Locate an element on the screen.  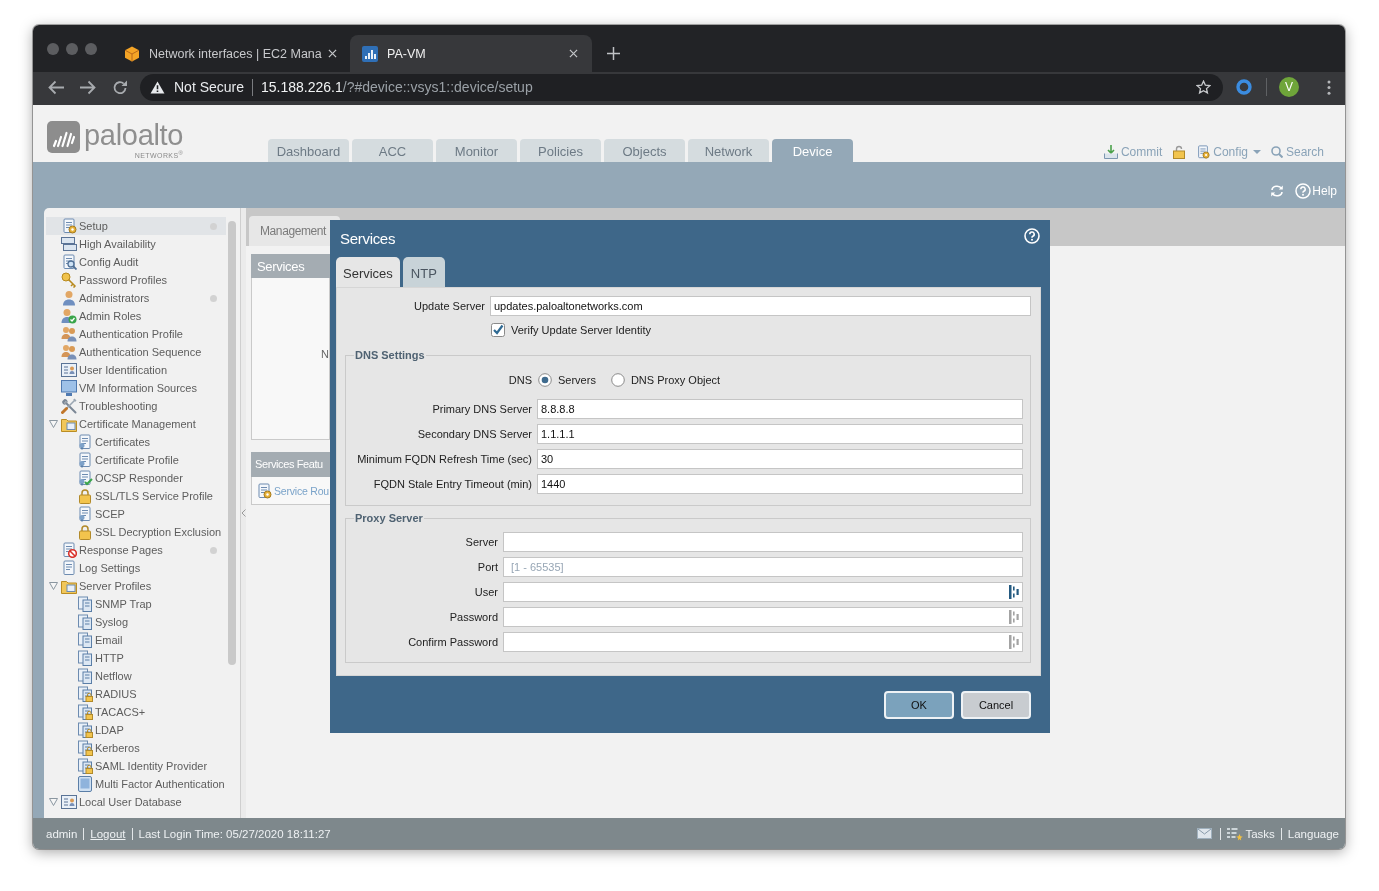
lock-icon is located at coordinates (1179, 152).